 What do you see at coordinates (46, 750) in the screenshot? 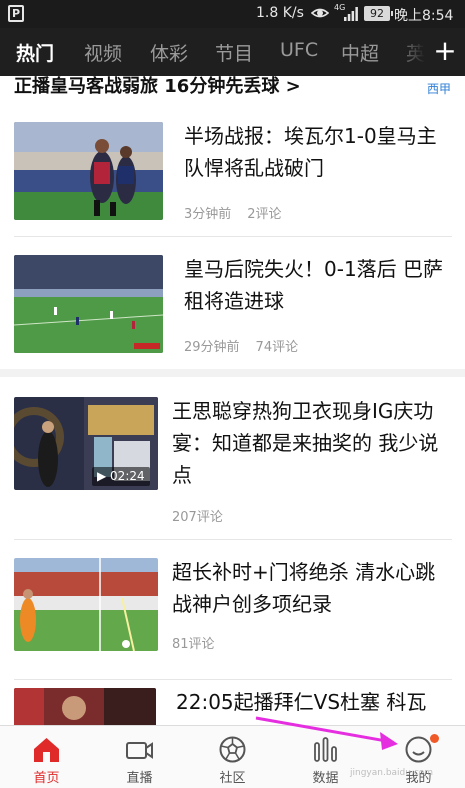
I see `home-icon` at bounding box center [46, 750].